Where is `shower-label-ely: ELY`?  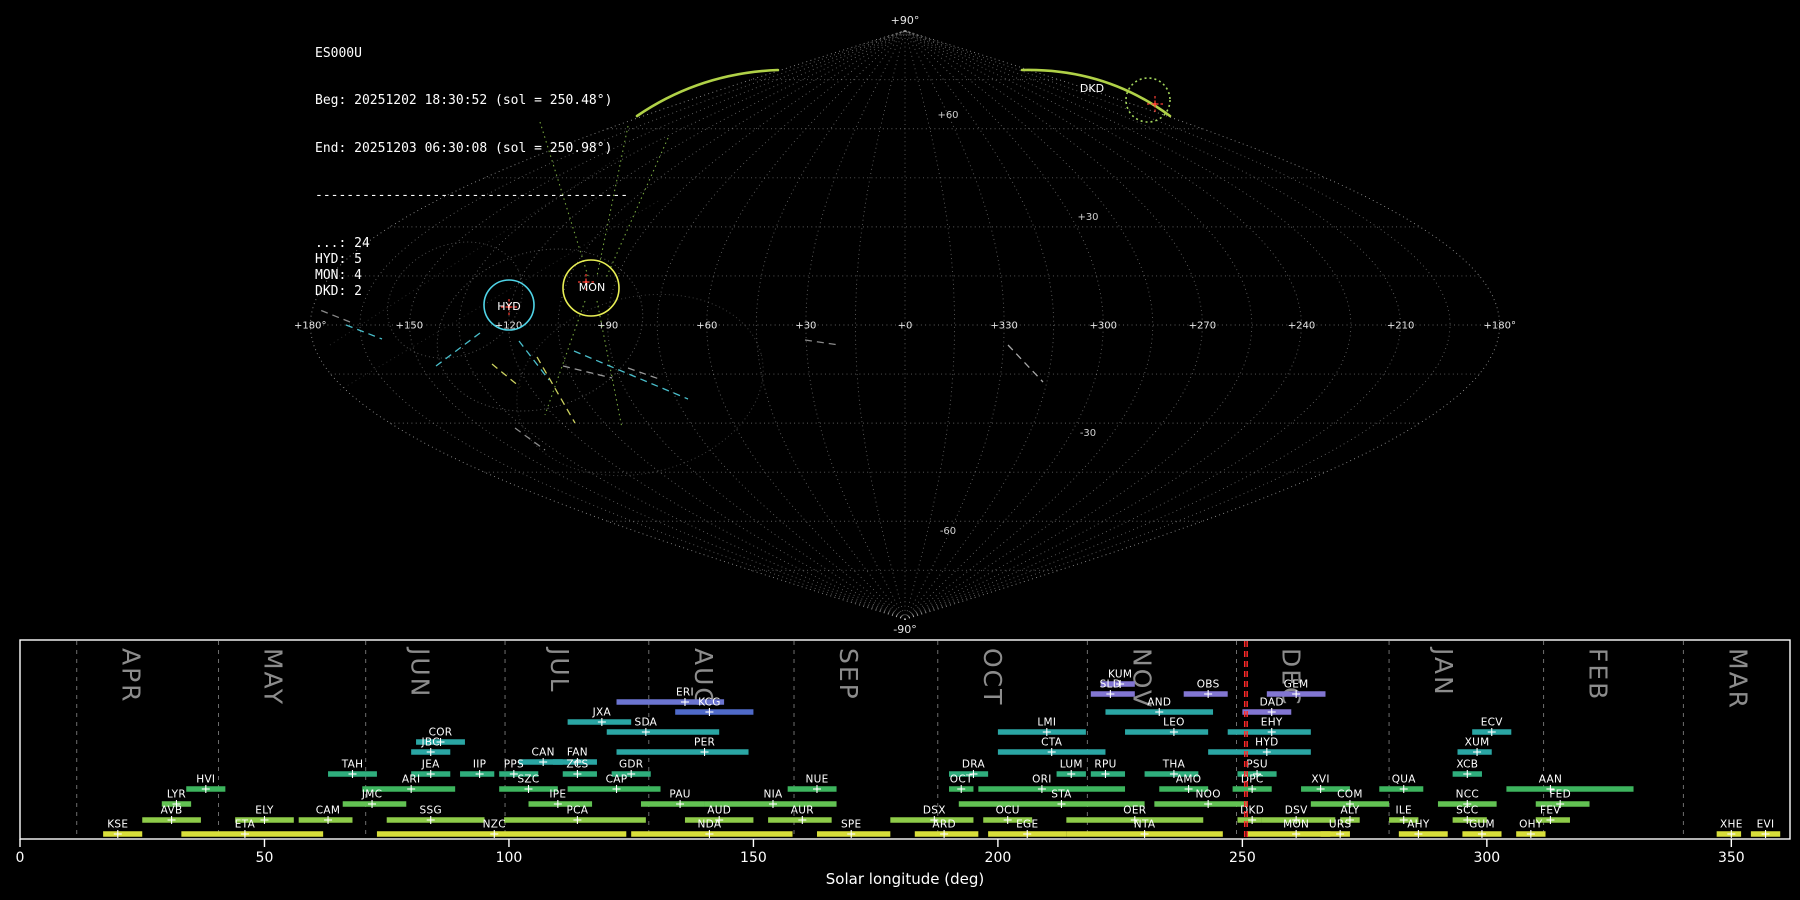
shower-label-ely: ELY is located at coordinates (264, 811).